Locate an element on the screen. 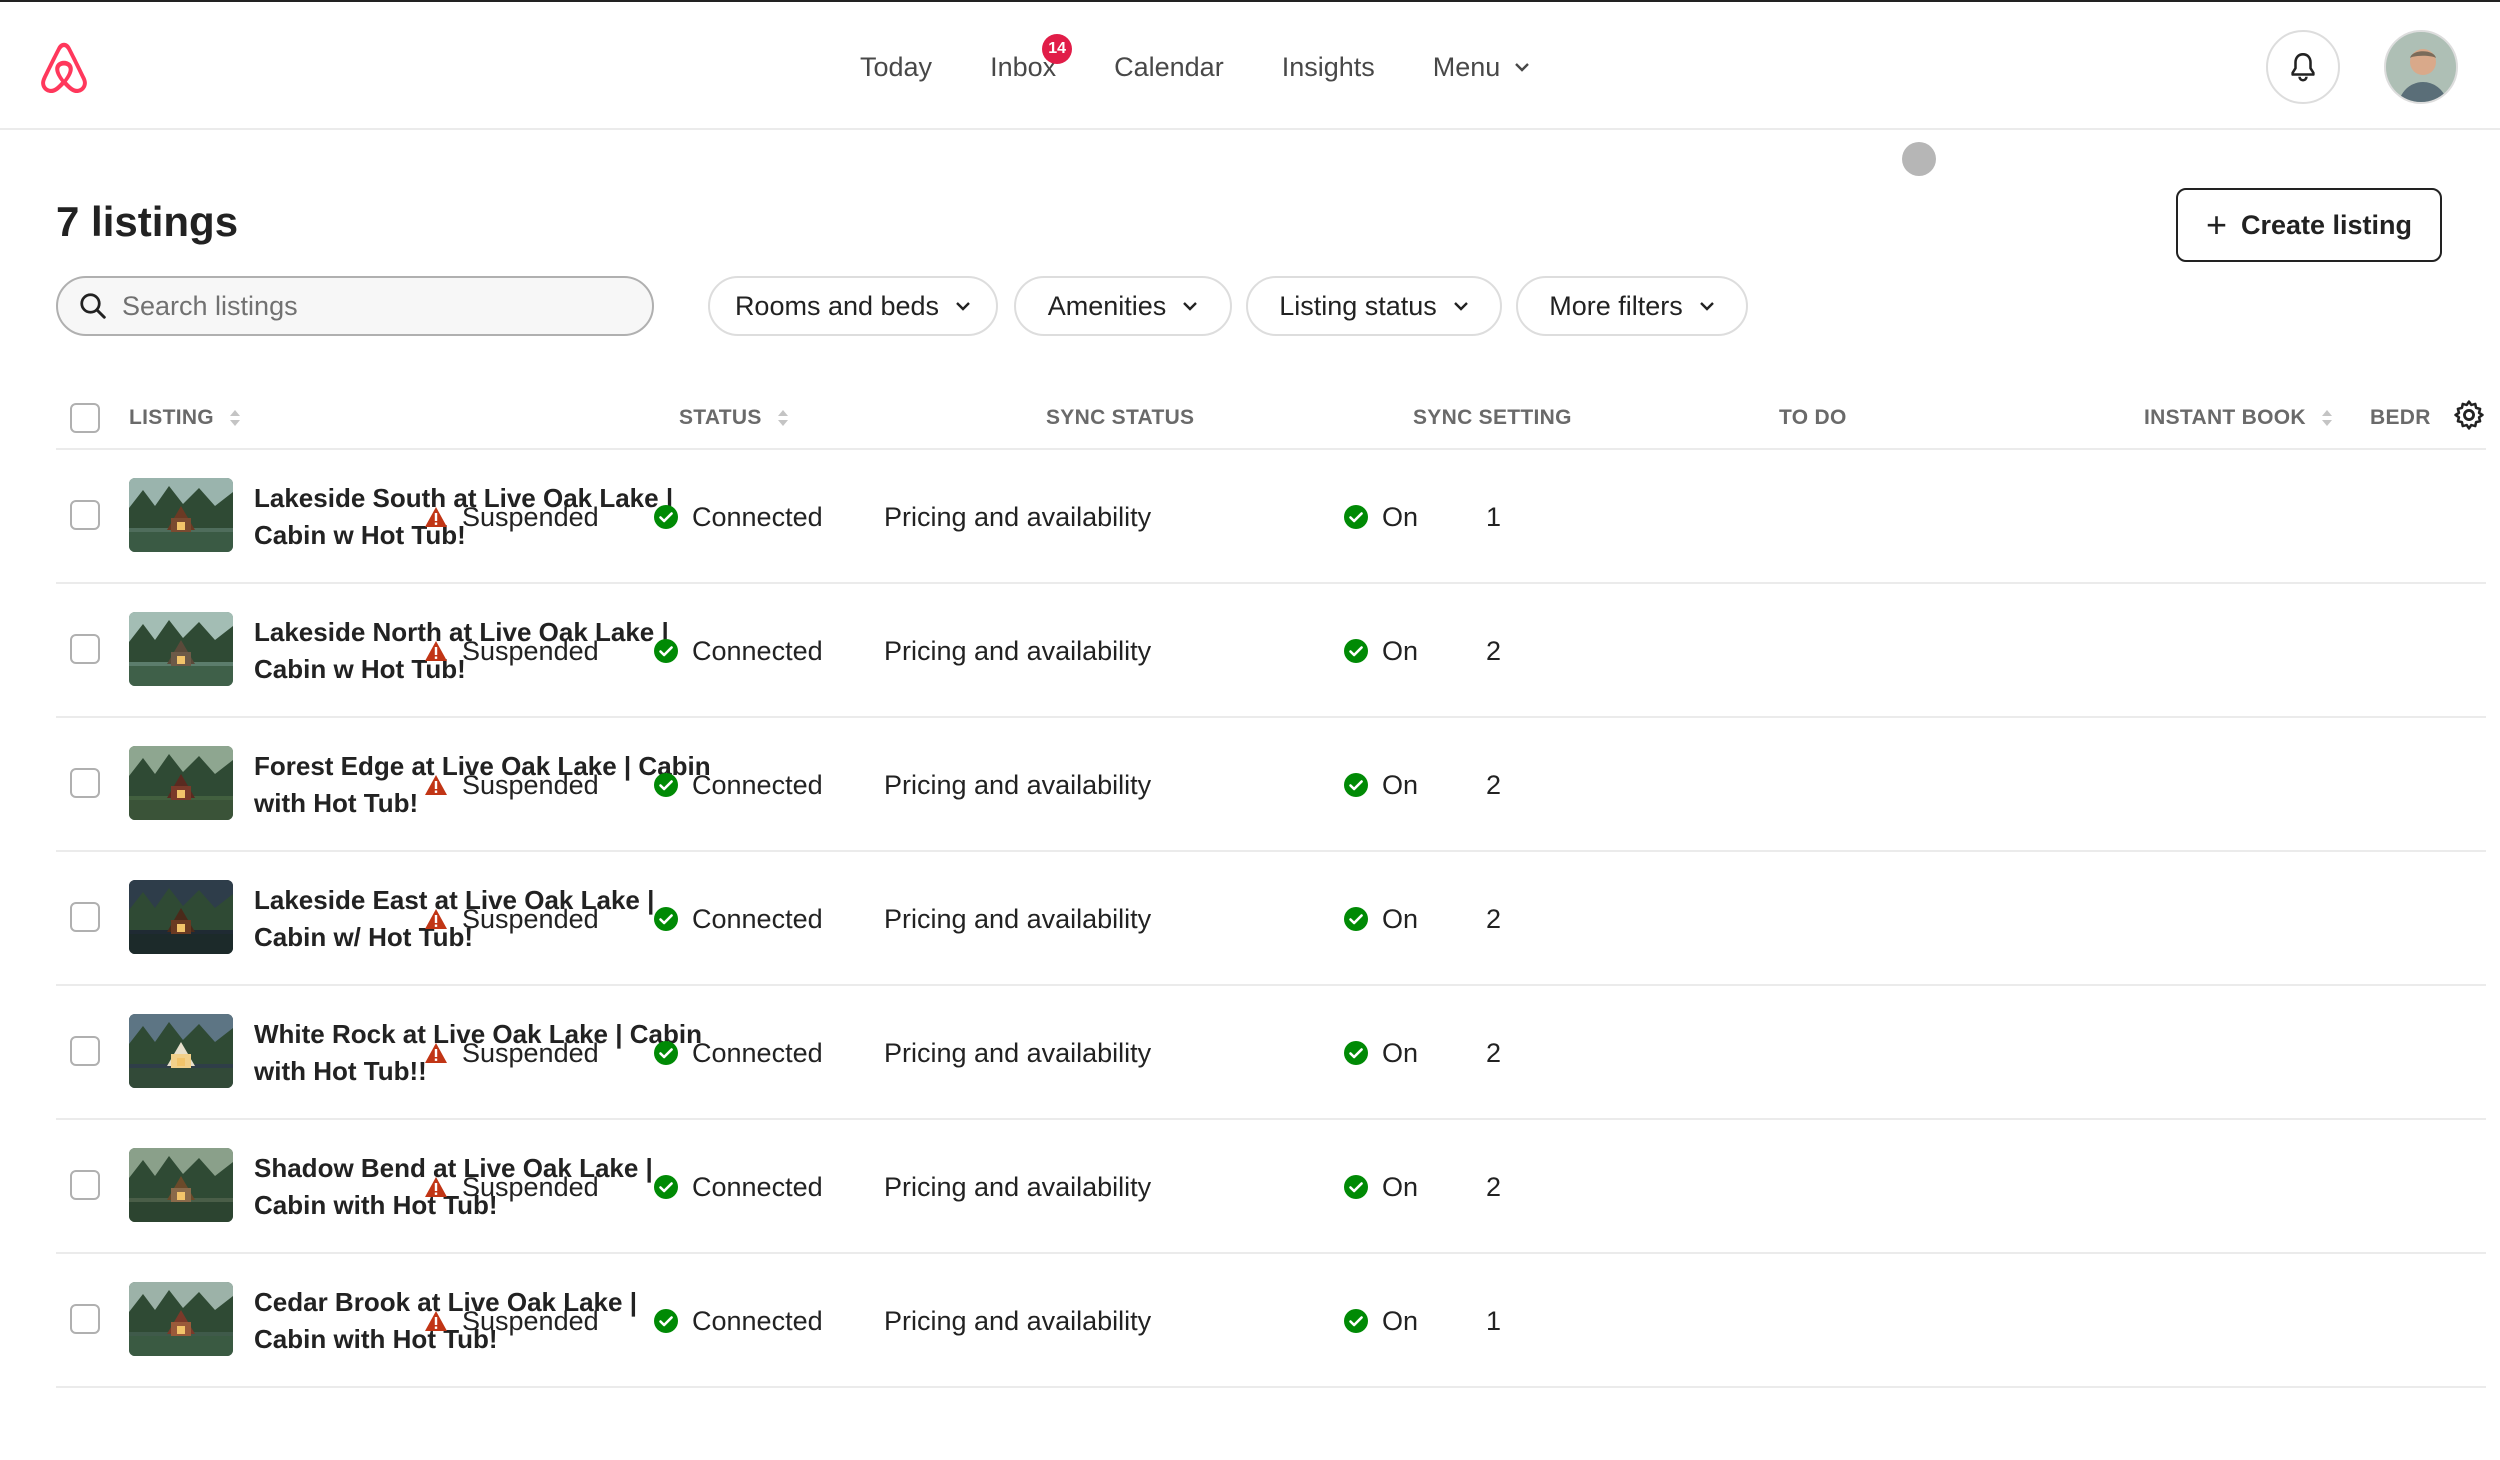  nav-calendar-label: Calendar is located at coordinates (1169, 66).